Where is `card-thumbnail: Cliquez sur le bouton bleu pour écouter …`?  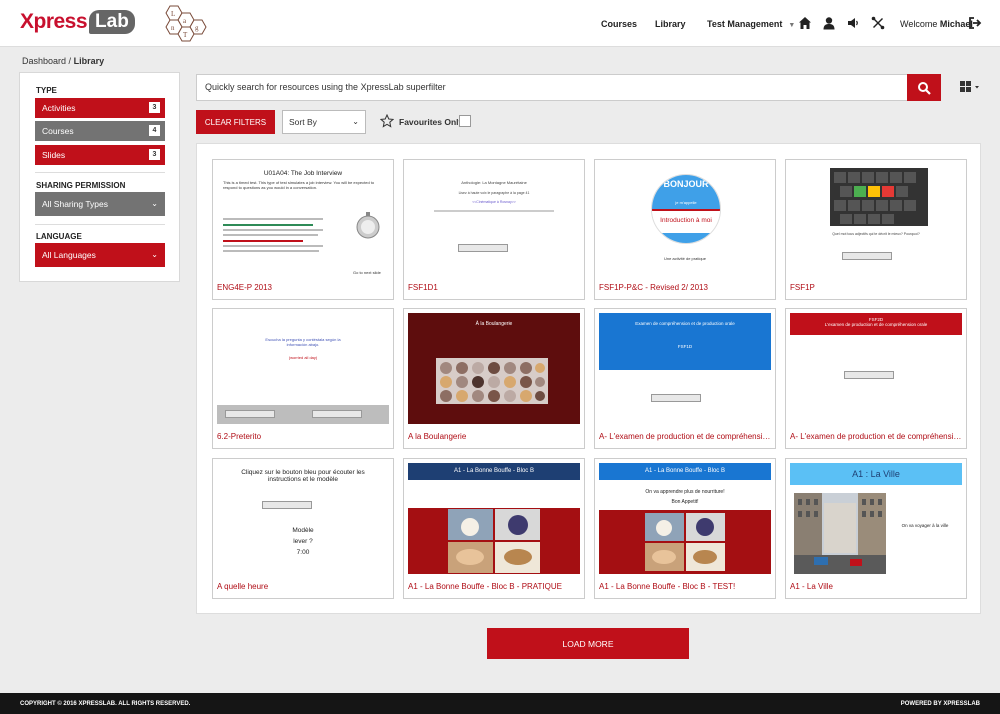 card-thumbnail: Cliquez sur le bouton bleu pour écouter … is located at coordinates (303, 518).